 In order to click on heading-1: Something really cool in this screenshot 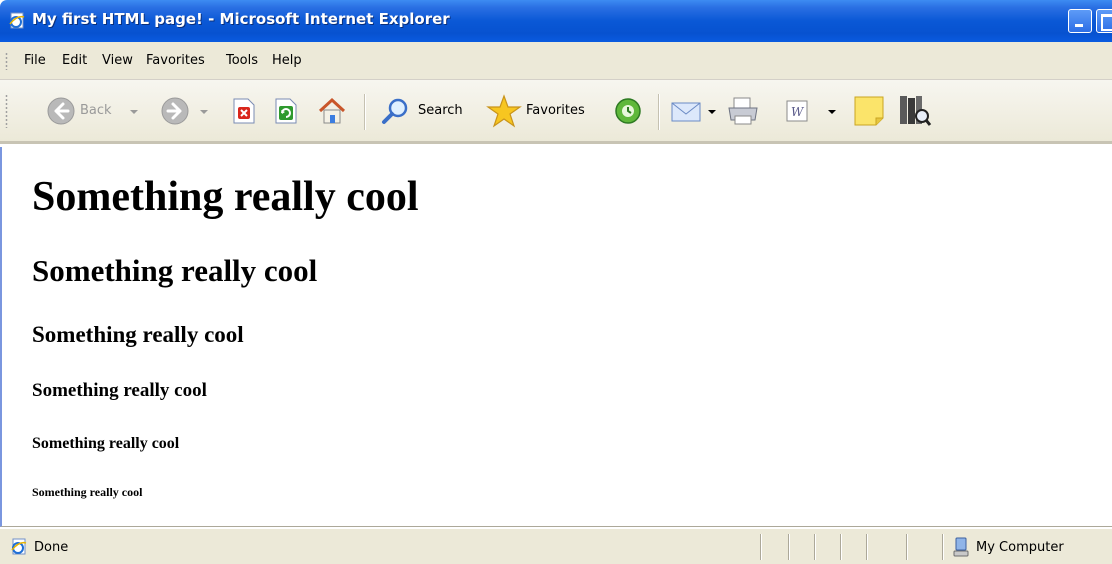, I will do `click(225, 197)`.